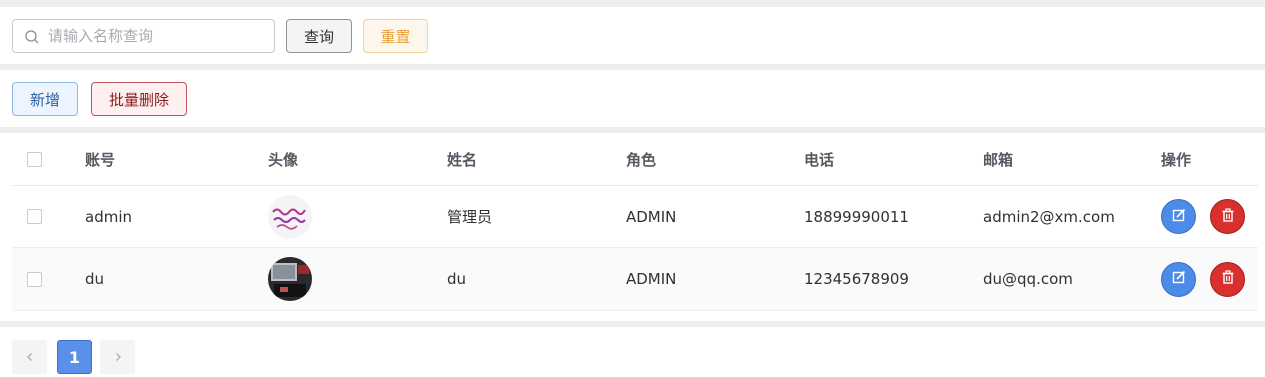 The height and width of the screenshot is (377, 1265). Describe the element at coordinates (462, 159) in the screenshot. I see `column-header-name: 姓名` at that location.